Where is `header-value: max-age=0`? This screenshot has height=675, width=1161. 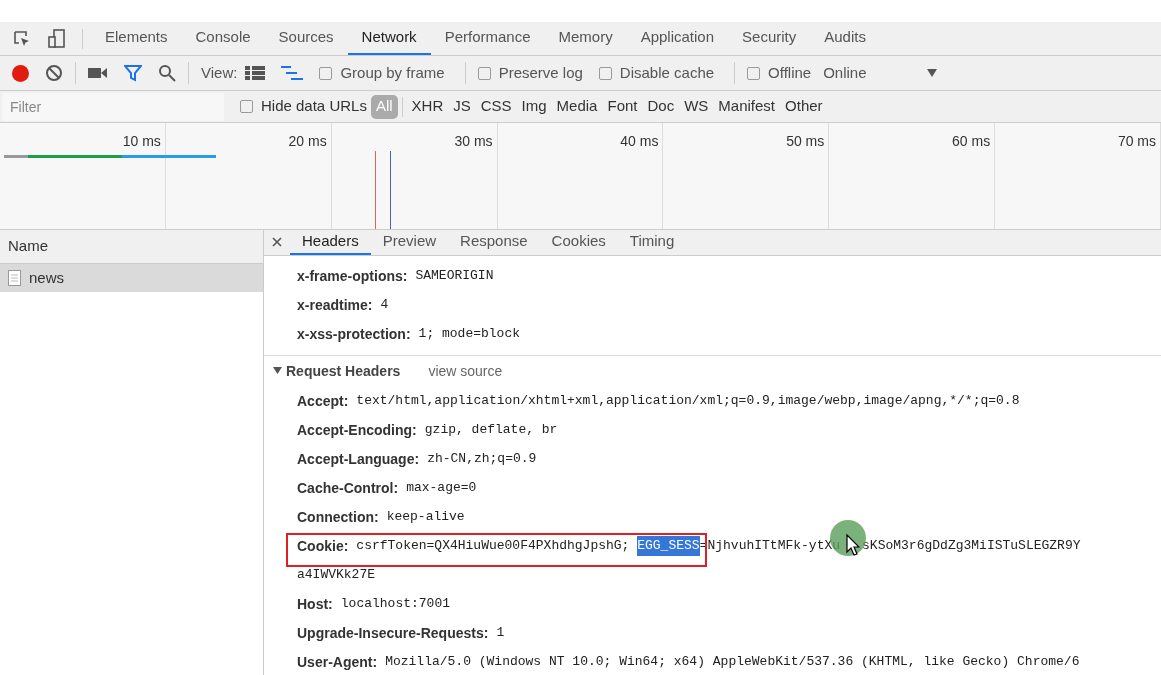 header-value: max-age=0 is located at coordinates (441, 488).